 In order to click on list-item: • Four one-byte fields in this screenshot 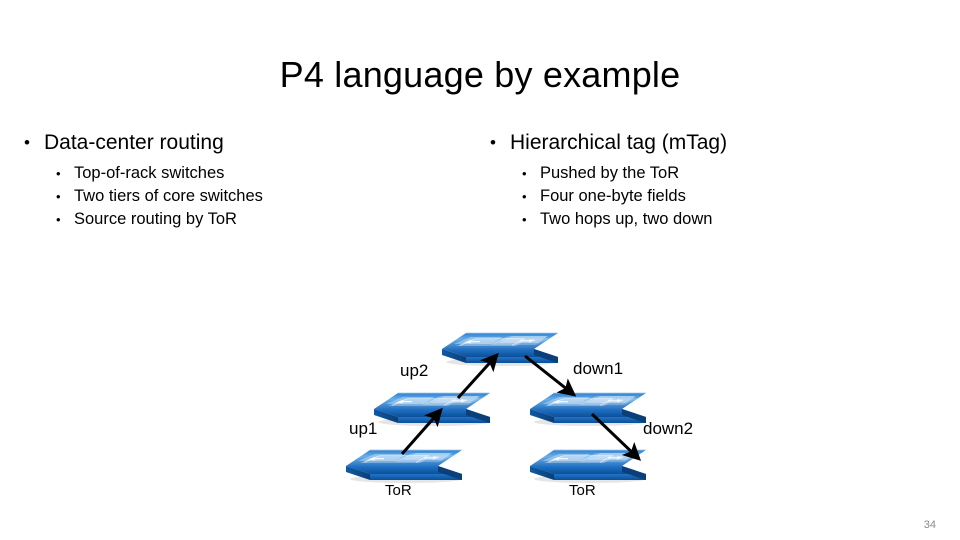, I will do `click(715, 196)`.